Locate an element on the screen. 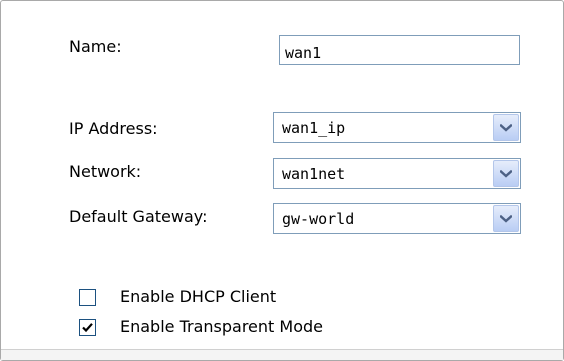 The height and width of the screenshot is (361, 564). dhcp-client-label: Enable DHCP Client is located at coordinates (198, 296).